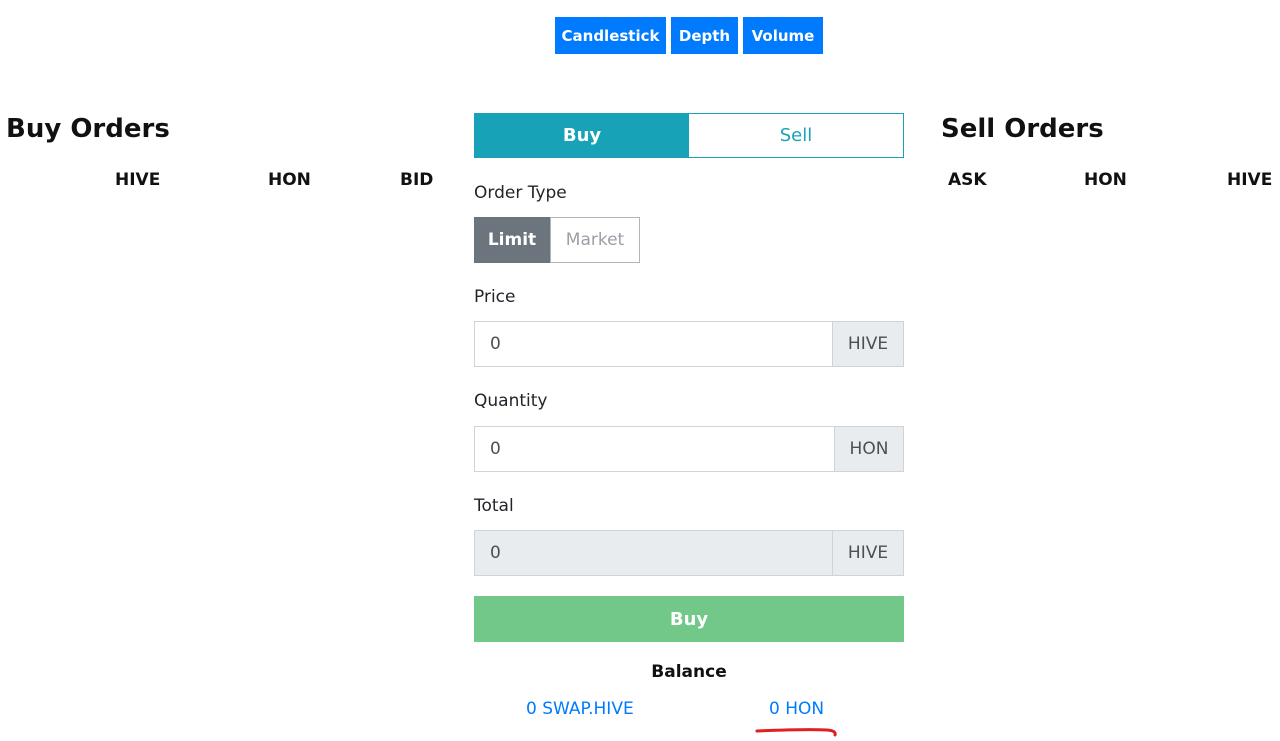 The image size is (1280, 741). What do you see at coordinates (653, 344) in the screenshot?
I see `price-input: 0` at bounding box center [653, 344].